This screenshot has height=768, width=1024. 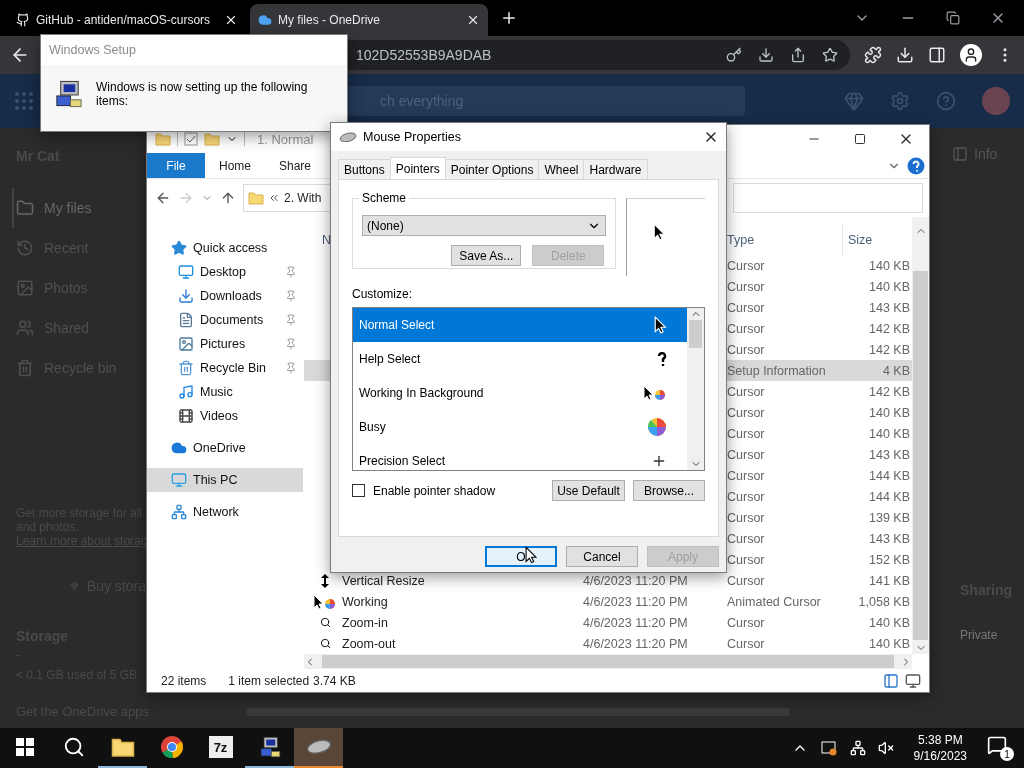 What do you see at coordinates (940, 748) in the screenshot?
I see `clock: 5:38 PM 9/16/2023` at bounding box center [940, 748].